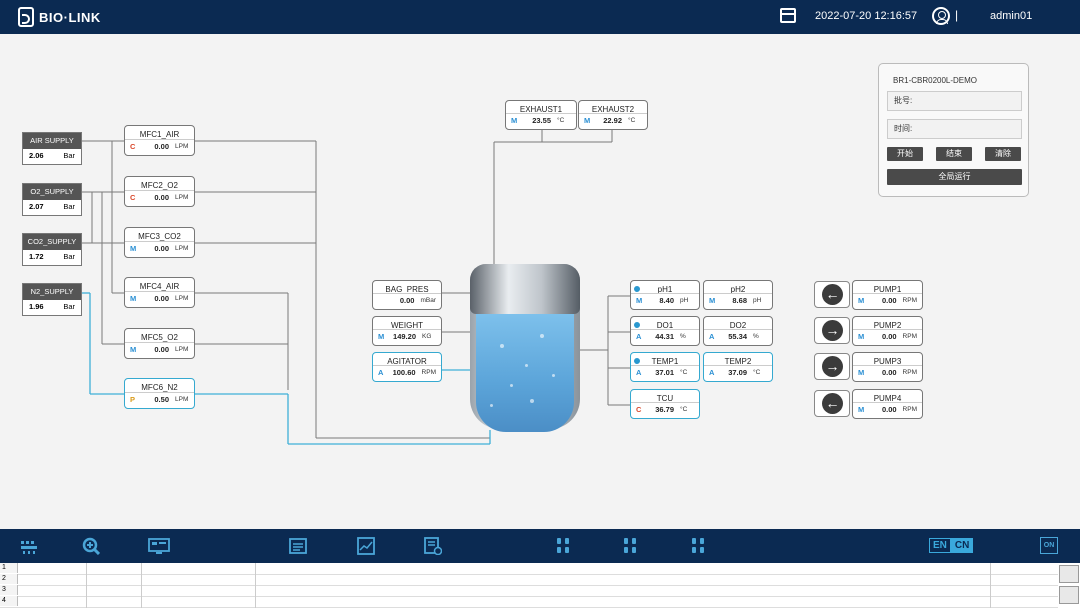 The image size is (1080, 608). I want to click on network-icon, so click(29, 546).